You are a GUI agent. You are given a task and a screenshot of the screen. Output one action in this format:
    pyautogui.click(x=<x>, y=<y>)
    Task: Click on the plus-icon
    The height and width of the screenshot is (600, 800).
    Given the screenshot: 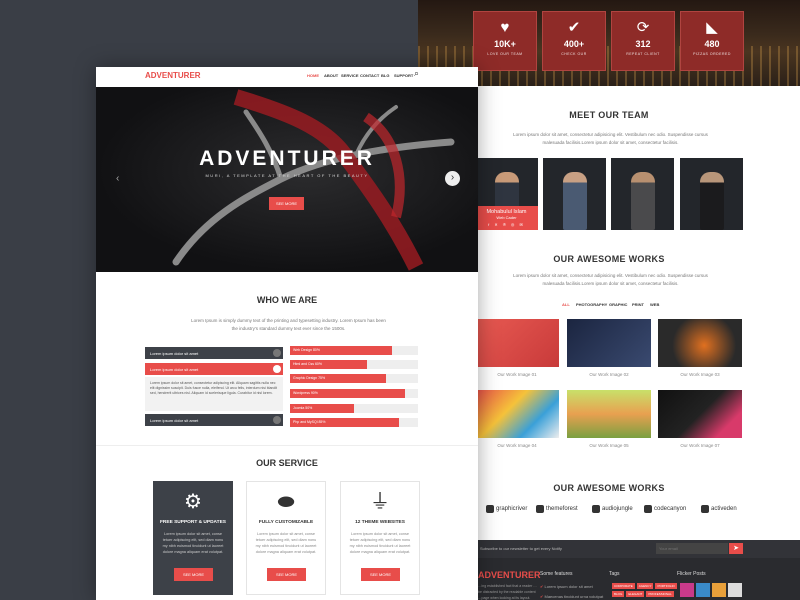 What is the action you would take?
    pyautogui.click(x=277, y=353)
    